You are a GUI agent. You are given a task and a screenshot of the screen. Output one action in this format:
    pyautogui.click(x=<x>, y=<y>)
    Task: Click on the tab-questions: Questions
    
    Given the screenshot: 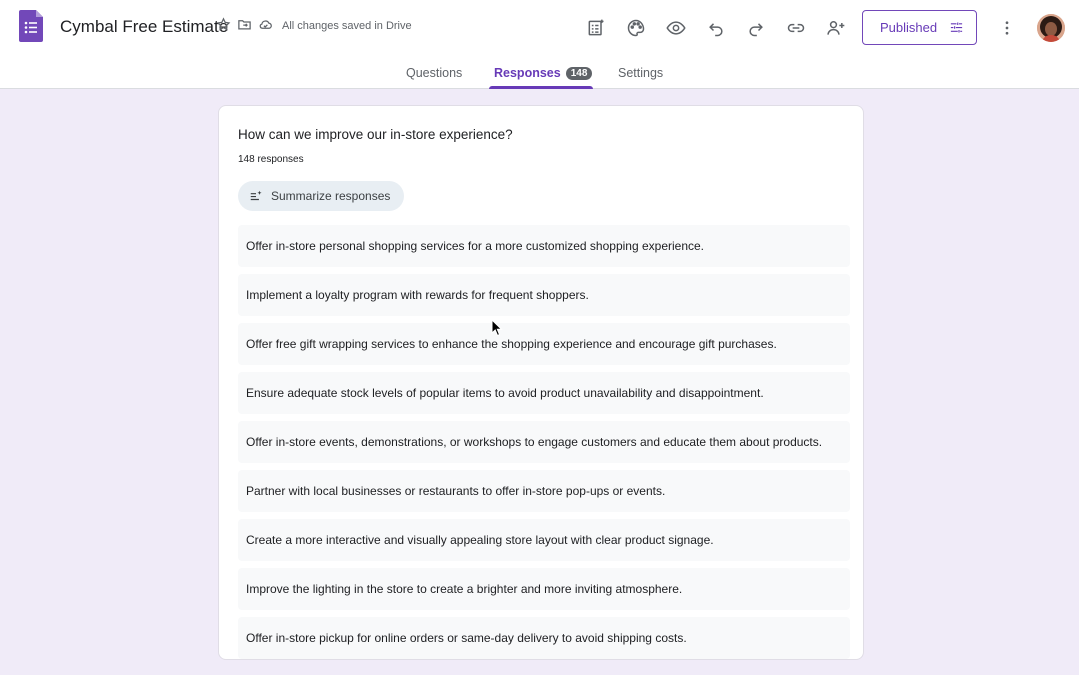 What is the action you would take?
    pyautogui.click(x=434, y=73)
    